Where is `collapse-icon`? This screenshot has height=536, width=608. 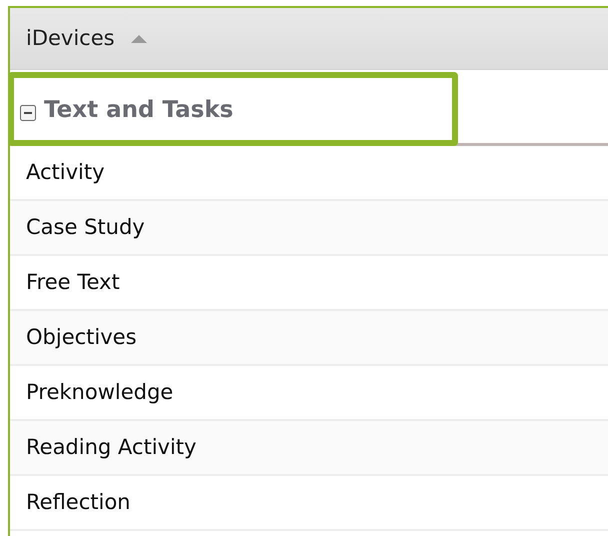
collapse-icon is located at coordinates (28, 113).